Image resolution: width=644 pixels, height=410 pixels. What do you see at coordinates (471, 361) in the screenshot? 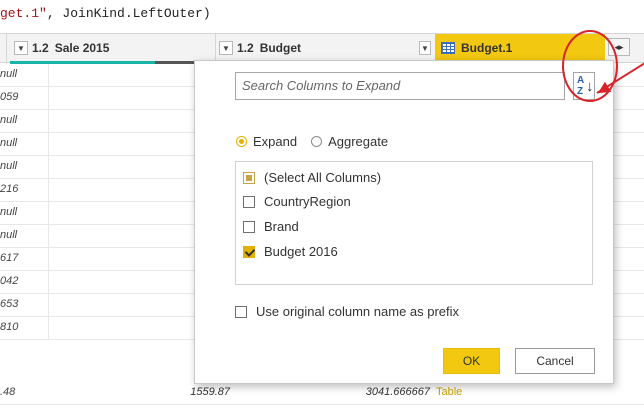
I see `ok-button: OK` at bounding box center [471, 361].